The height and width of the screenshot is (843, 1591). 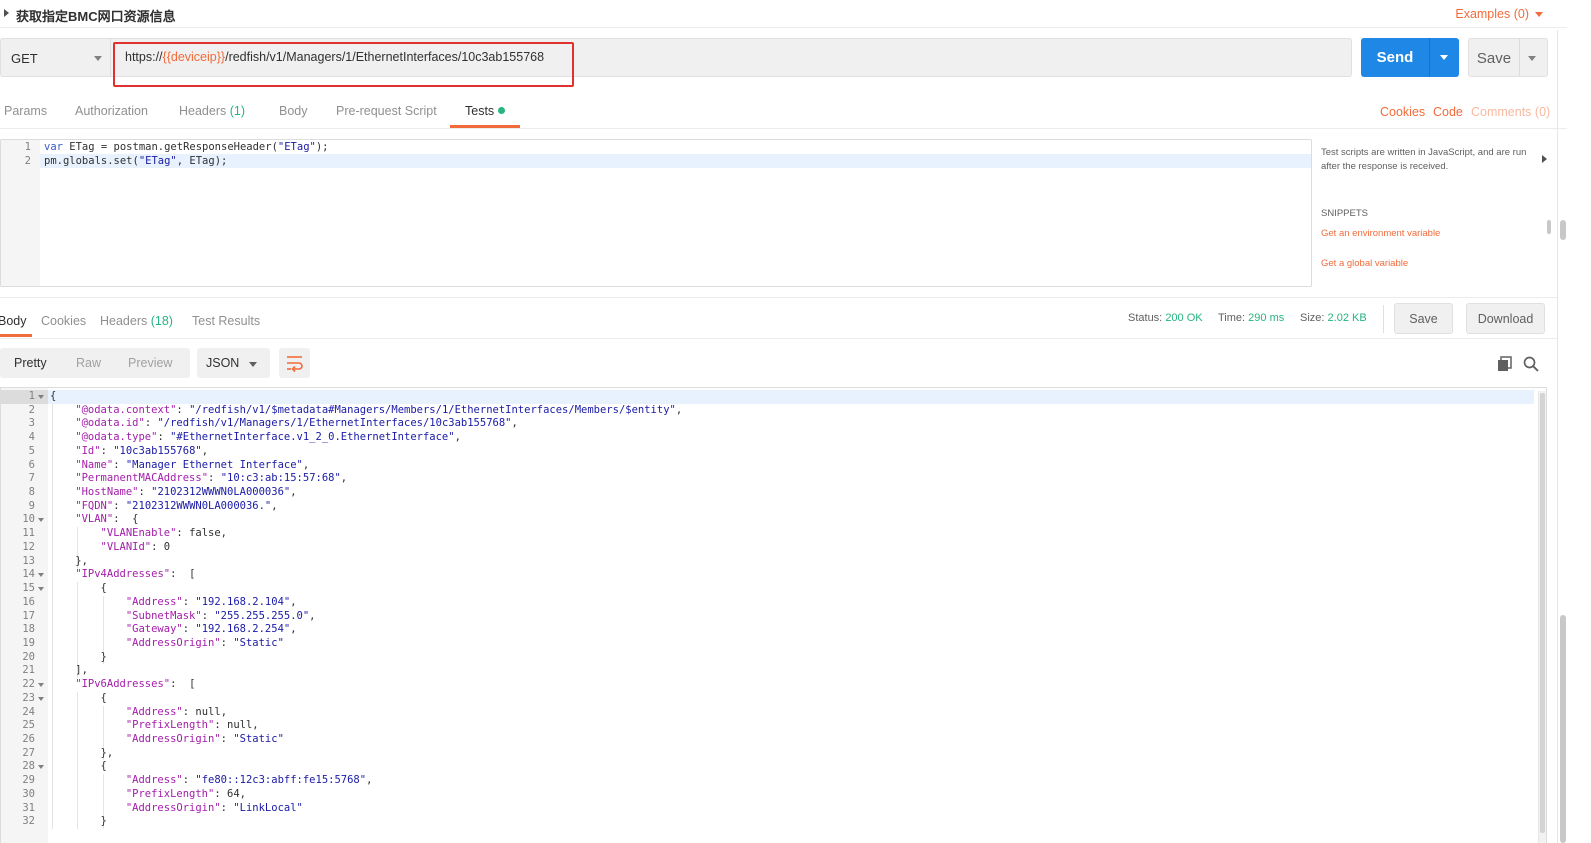 What do you see at coordinates (116, 437) in the screenshot?
I see `json-key: "@odata.type"` at bounding box center [116, 437].